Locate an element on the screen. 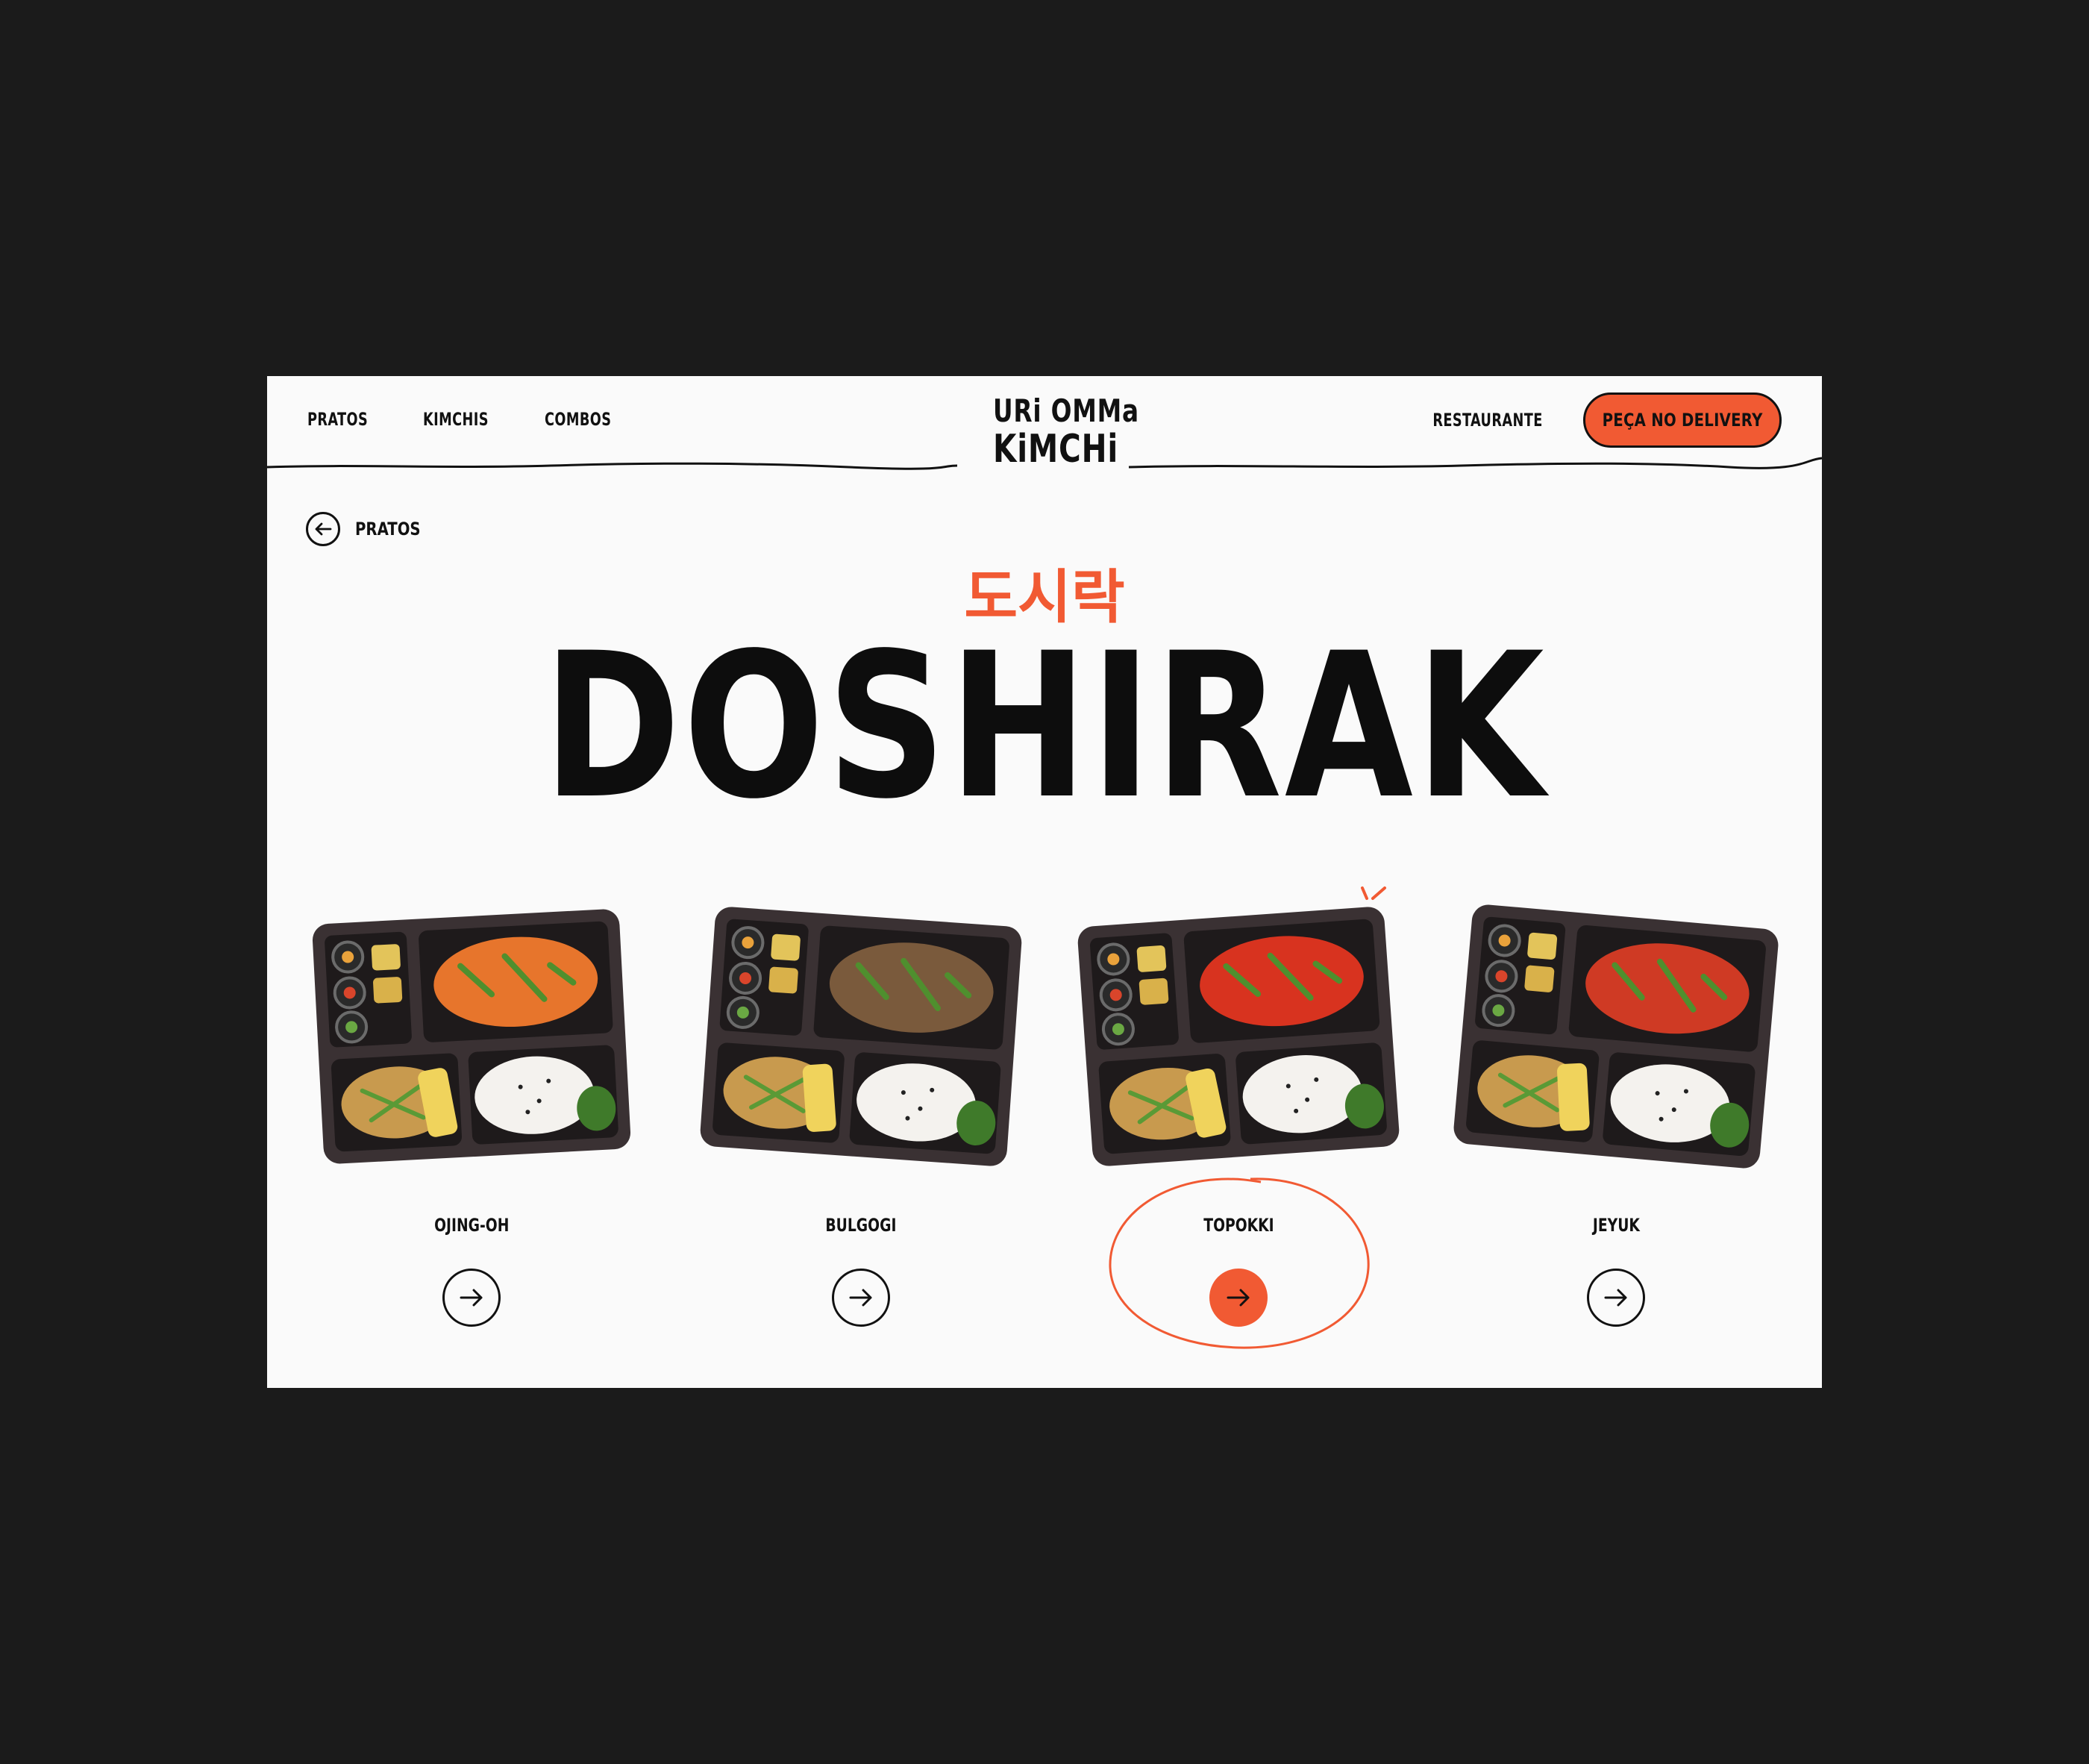 This screenshot has width=2089, height=1764. product-name-text-4: JEYUK is located at coordinates (1616, 1225).